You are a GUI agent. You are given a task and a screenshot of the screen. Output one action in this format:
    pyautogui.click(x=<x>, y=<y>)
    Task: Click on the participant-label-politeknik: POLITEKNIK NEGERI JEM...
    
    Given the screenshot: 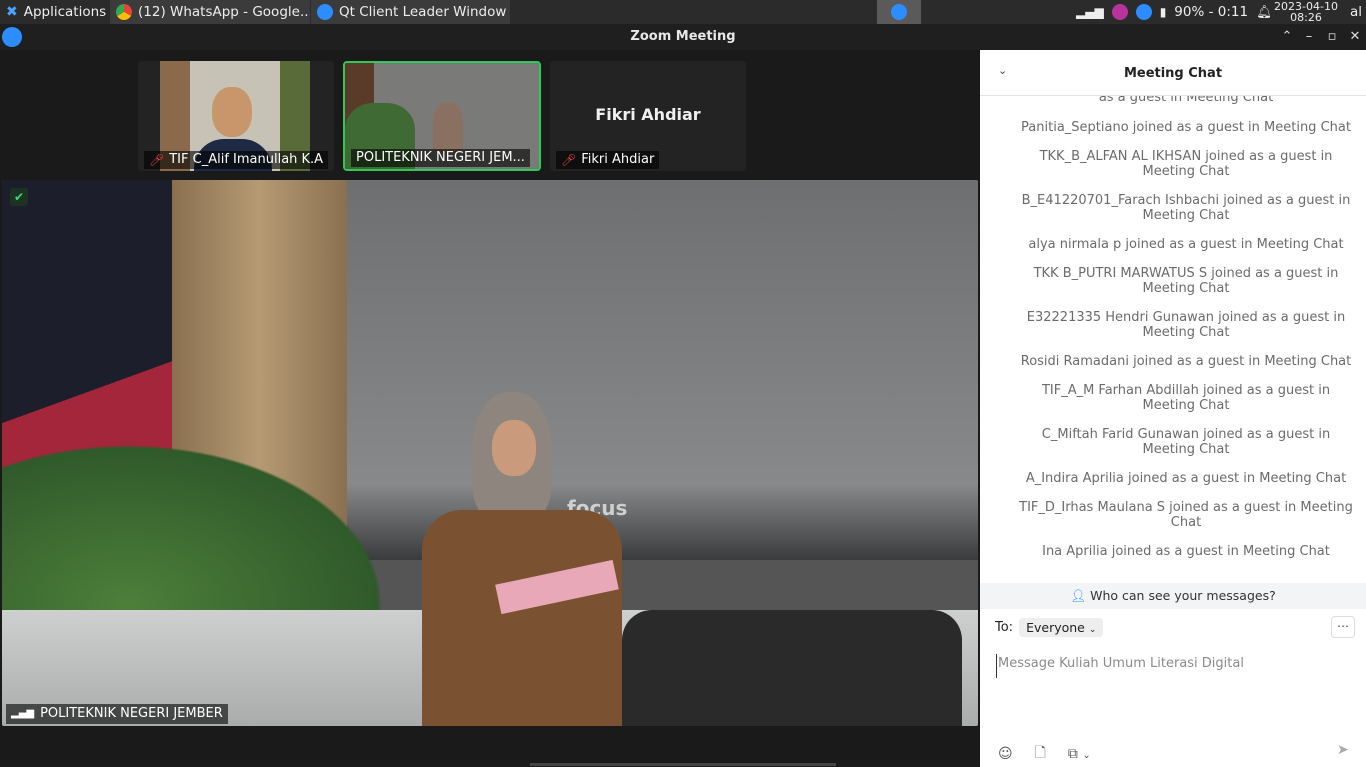 What is the action you would take?
    pyautogui.click(x=440, y=158)
    